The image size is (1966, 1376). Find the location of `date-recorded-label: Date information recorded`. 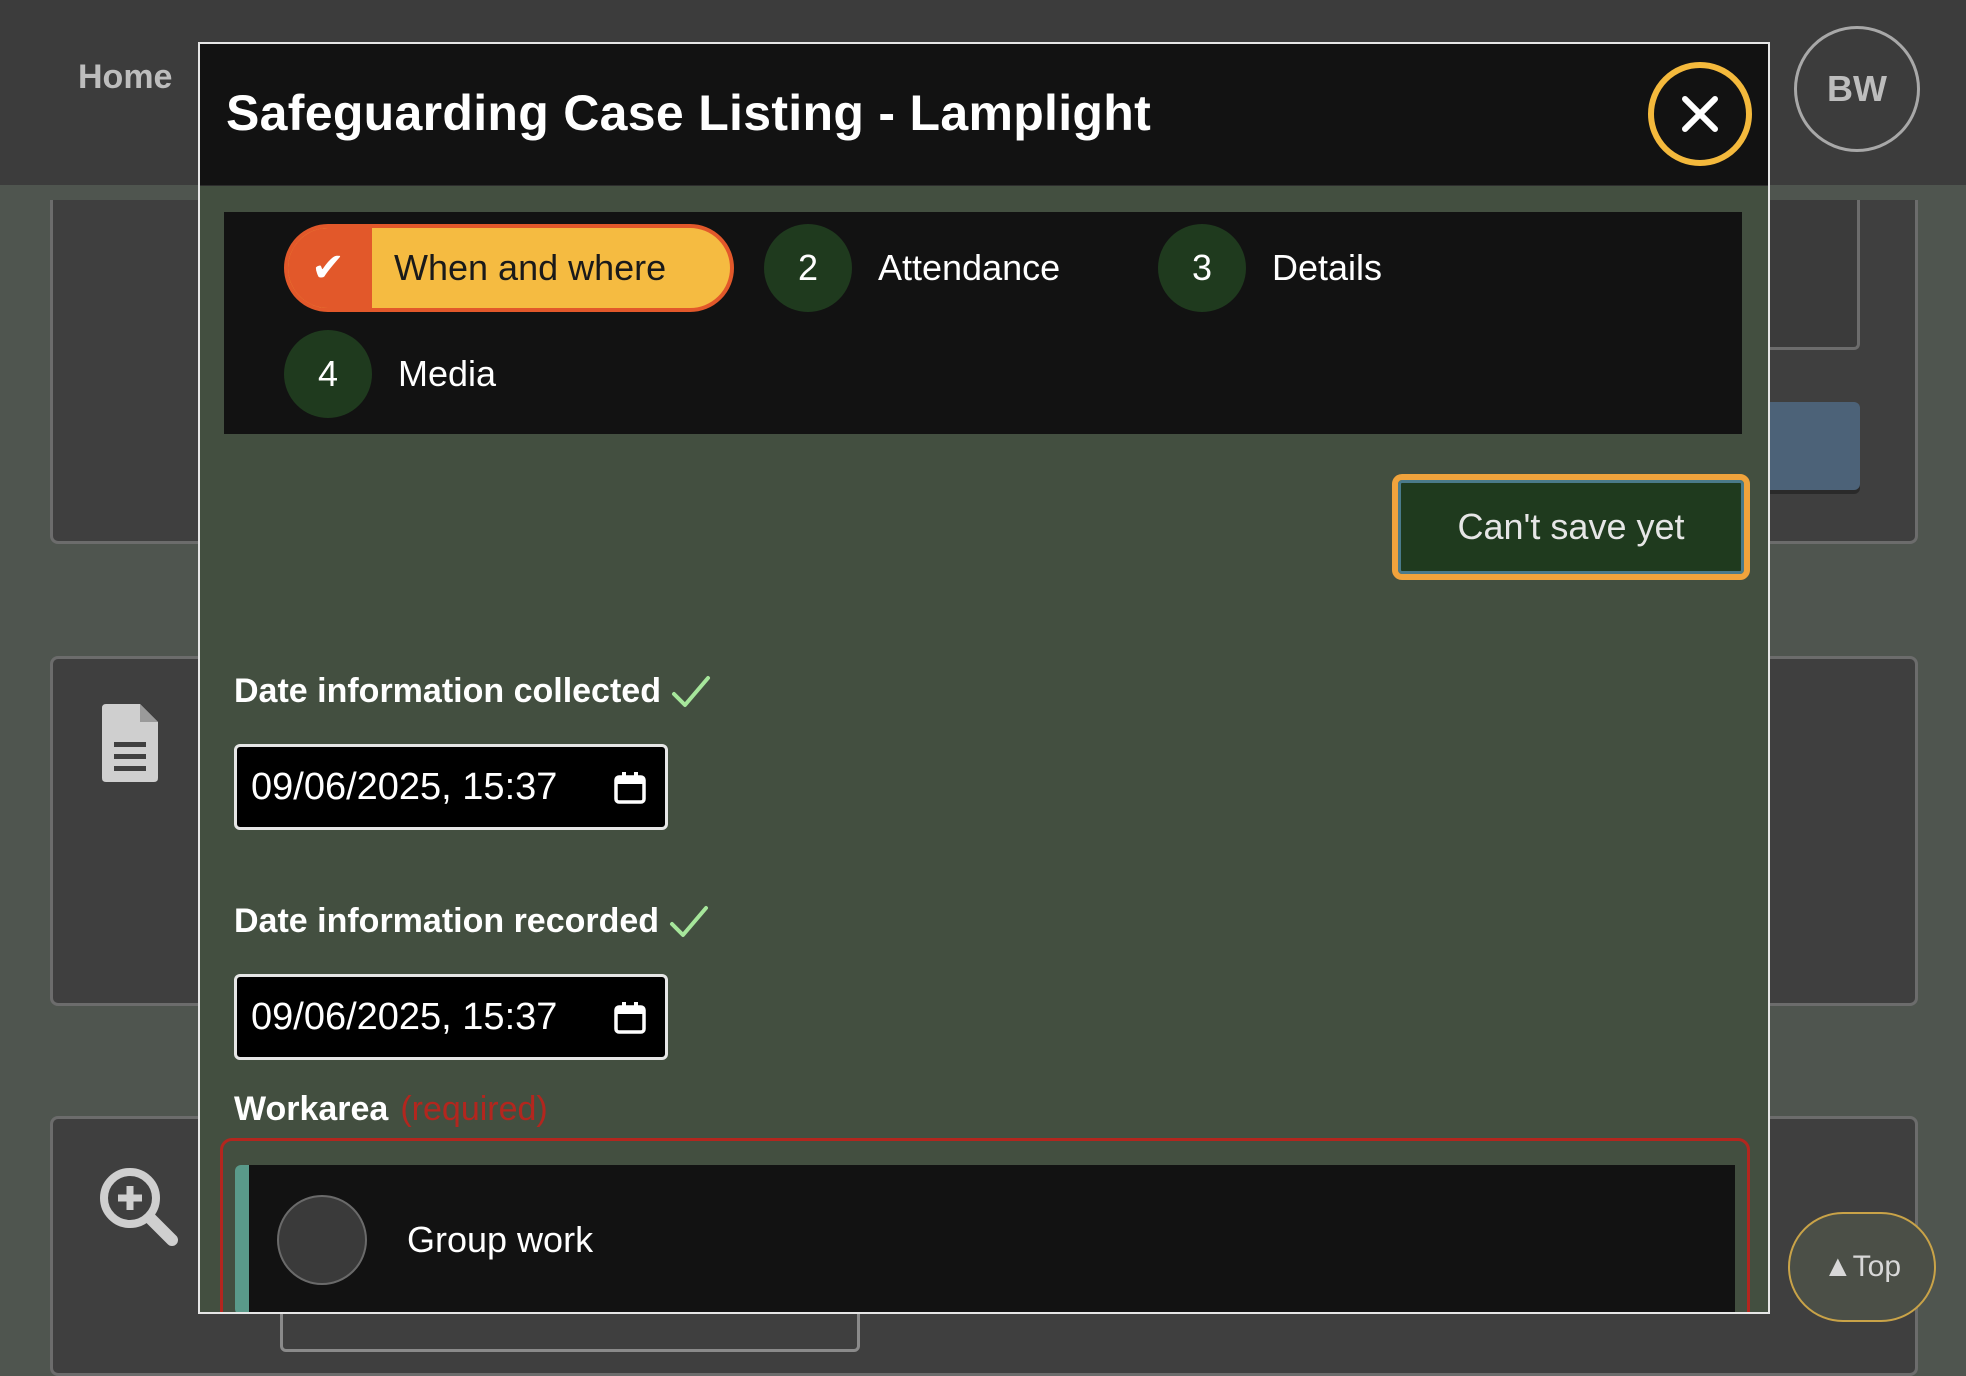

date-recorded-label: Date information recorded is located at coordinates (471, 921).